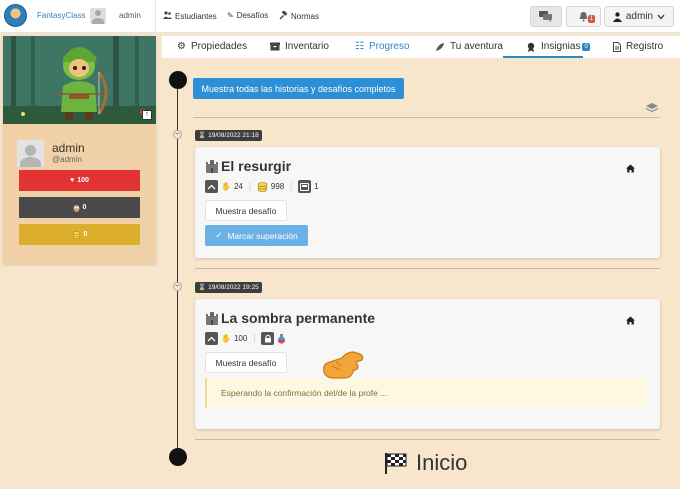  What do you see at coordinates (256, 166) in the screenshot?
I see `challenge-title: El resurgir` at bounding box center [256, 166].